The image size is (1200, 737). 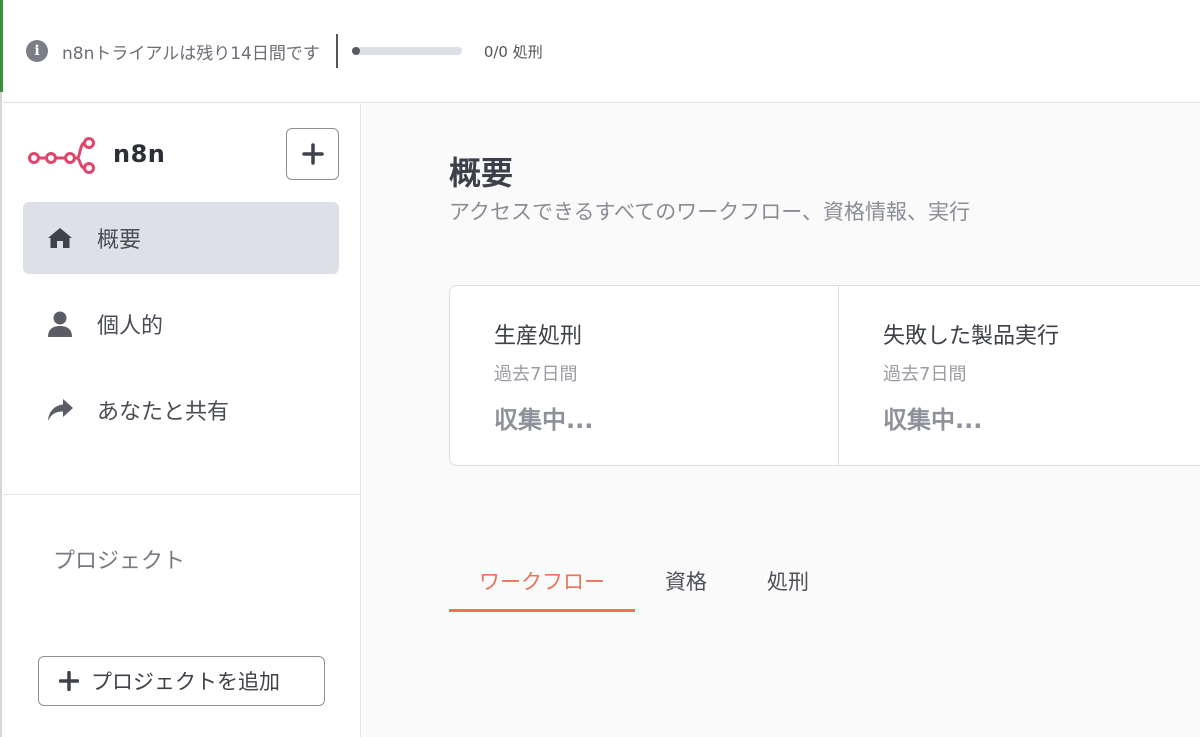 I want to click on page-title: 概要, so click(x=481, y=173).